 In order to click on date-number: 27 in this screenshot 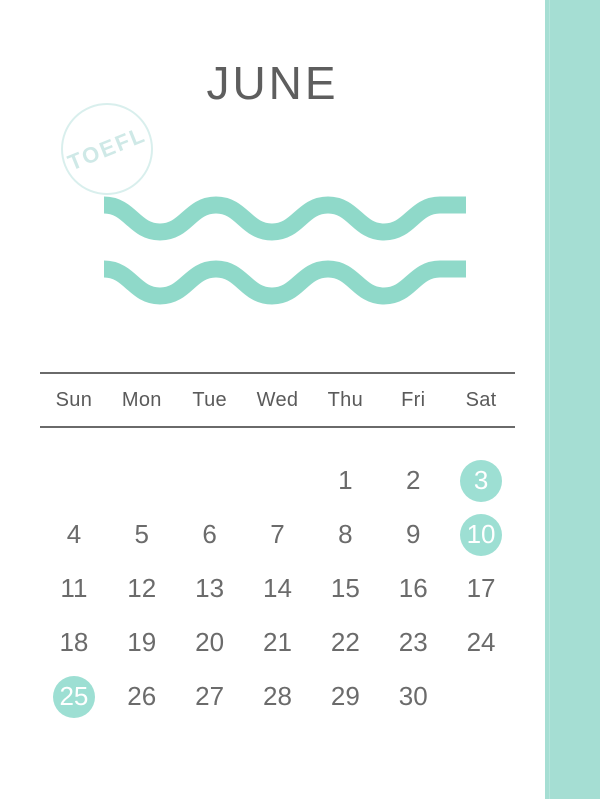, I will do `click(210, 696)`.